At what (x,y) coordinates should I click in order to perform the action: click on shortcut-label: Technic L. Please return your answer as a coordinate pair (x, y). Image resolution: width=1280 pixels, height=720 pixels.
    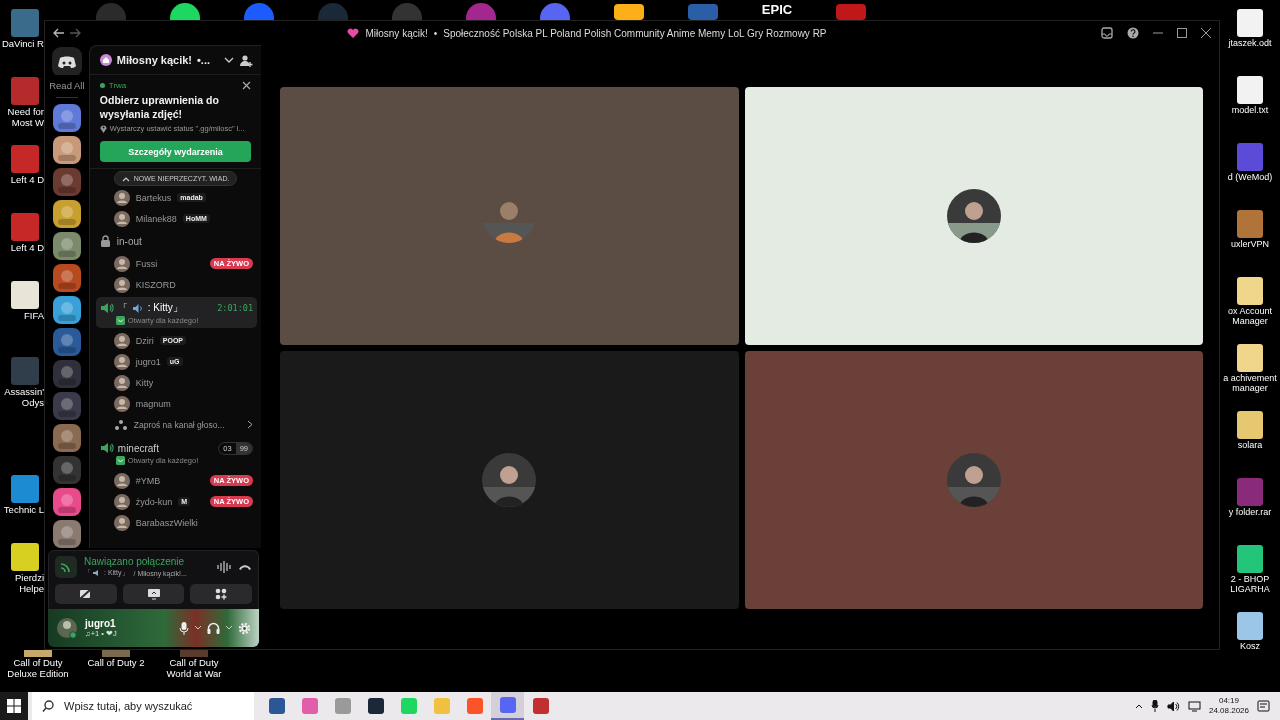
    Looking at the image, I should click on (22, 509).